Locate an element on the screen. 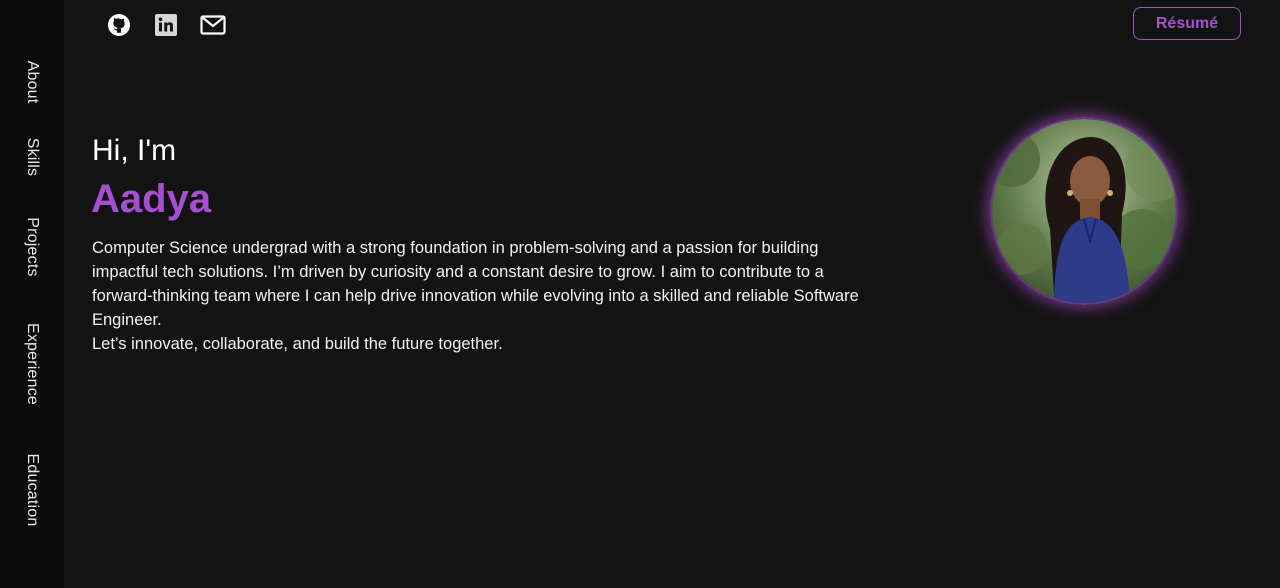 This screenshot has height=588, width=1280. linkedin-icon is located at coordinates (166, 25).